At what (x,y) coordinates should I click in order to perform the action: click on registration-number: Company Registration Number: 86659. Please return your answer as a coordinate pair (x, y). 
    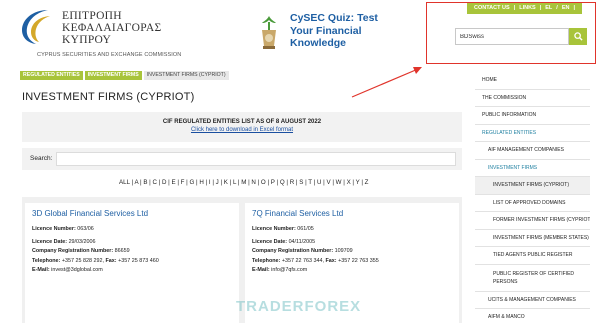
    Looking at the image, I should click on (81, 251).